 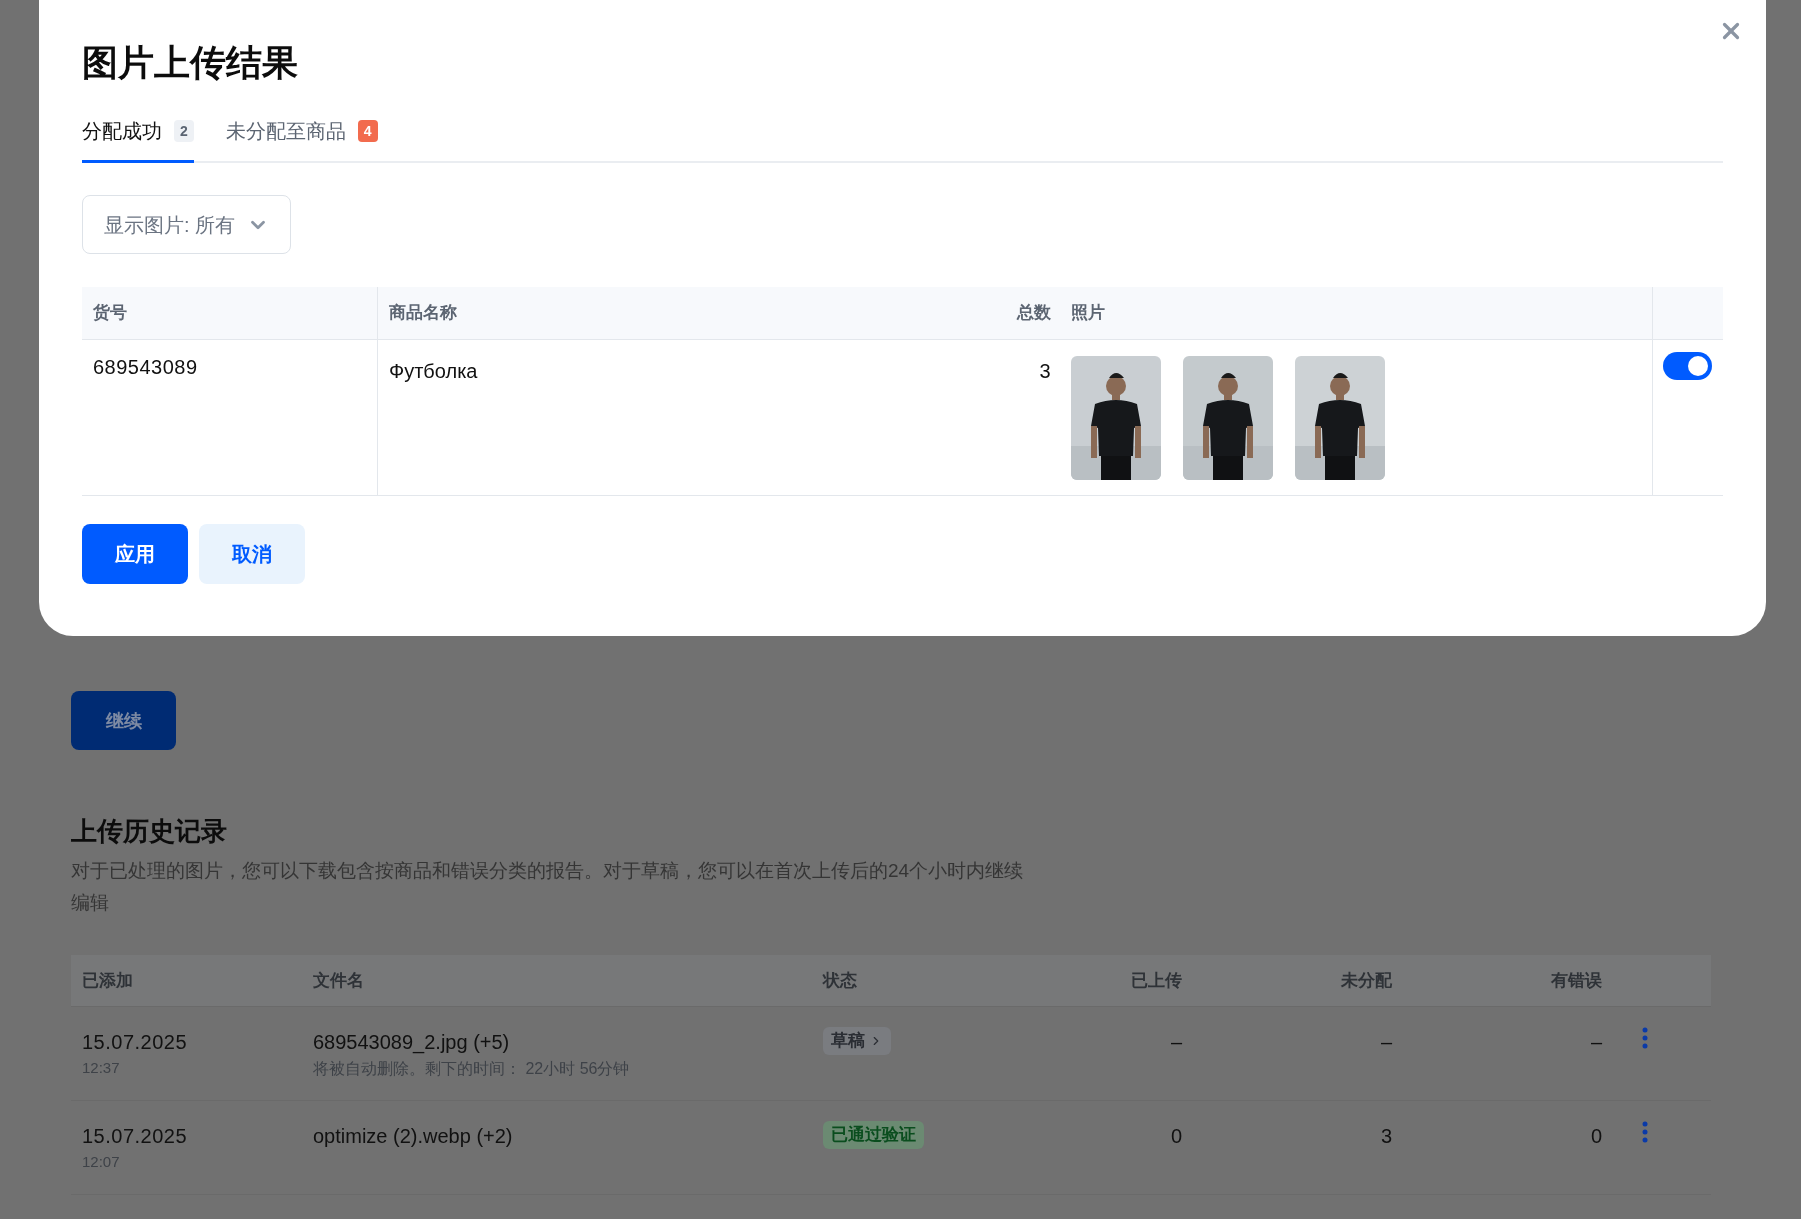 What do you see at coordinates (138, 139) in the screenshot?
I see `tab: 分配成功 2` at bounding box center [138, 139].